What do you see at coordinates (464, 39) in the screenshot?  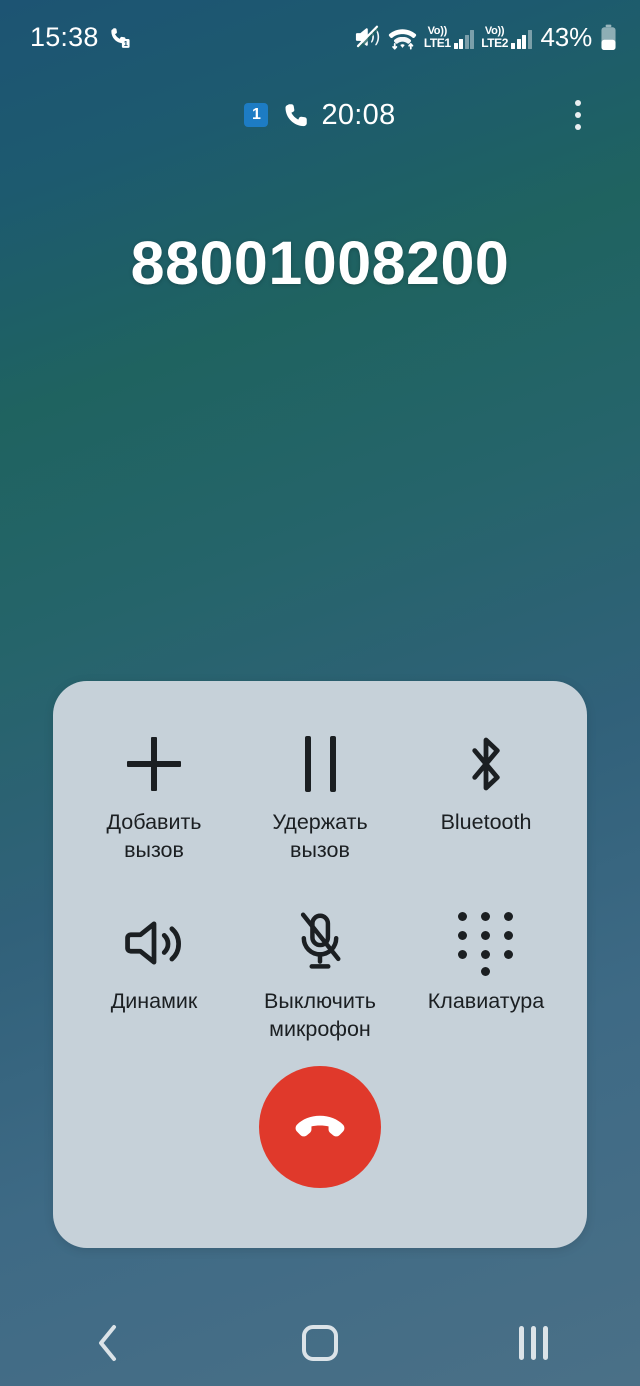 I see `sim1-signal-bars` at bounding box center [464, 39].